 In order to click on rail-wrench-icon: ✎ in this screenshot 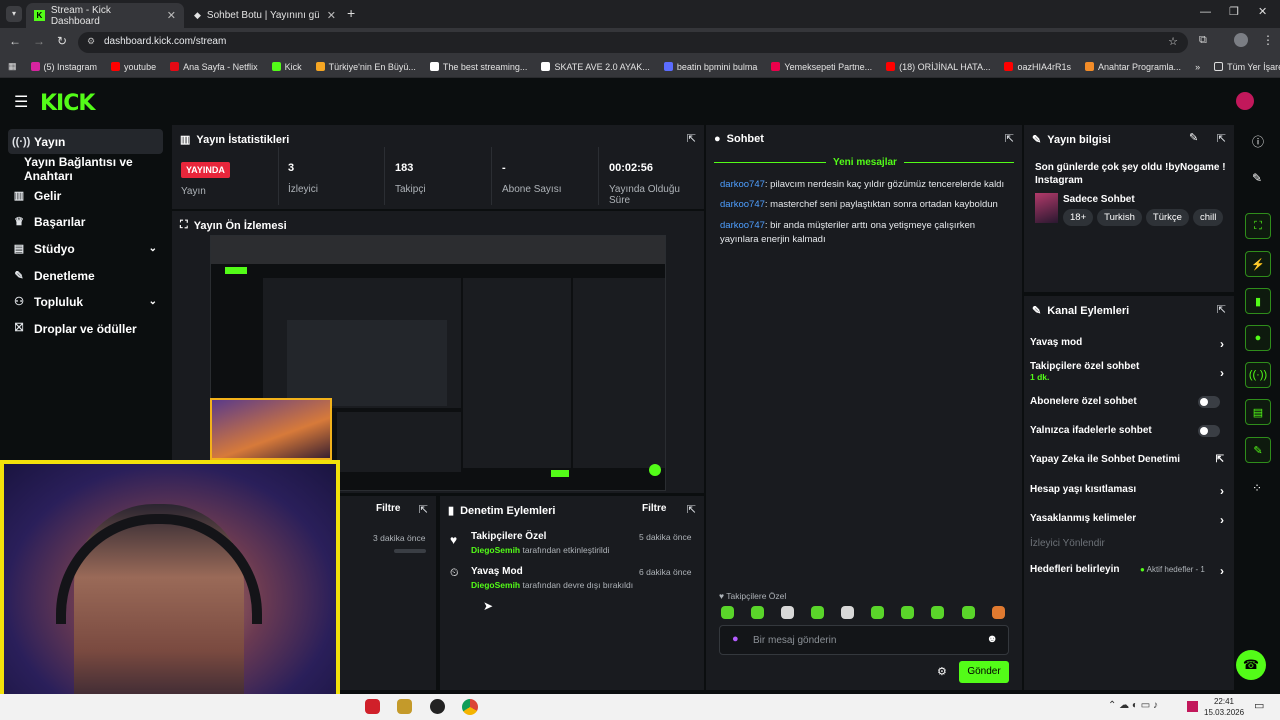, I will do `click(1258, 450)`.